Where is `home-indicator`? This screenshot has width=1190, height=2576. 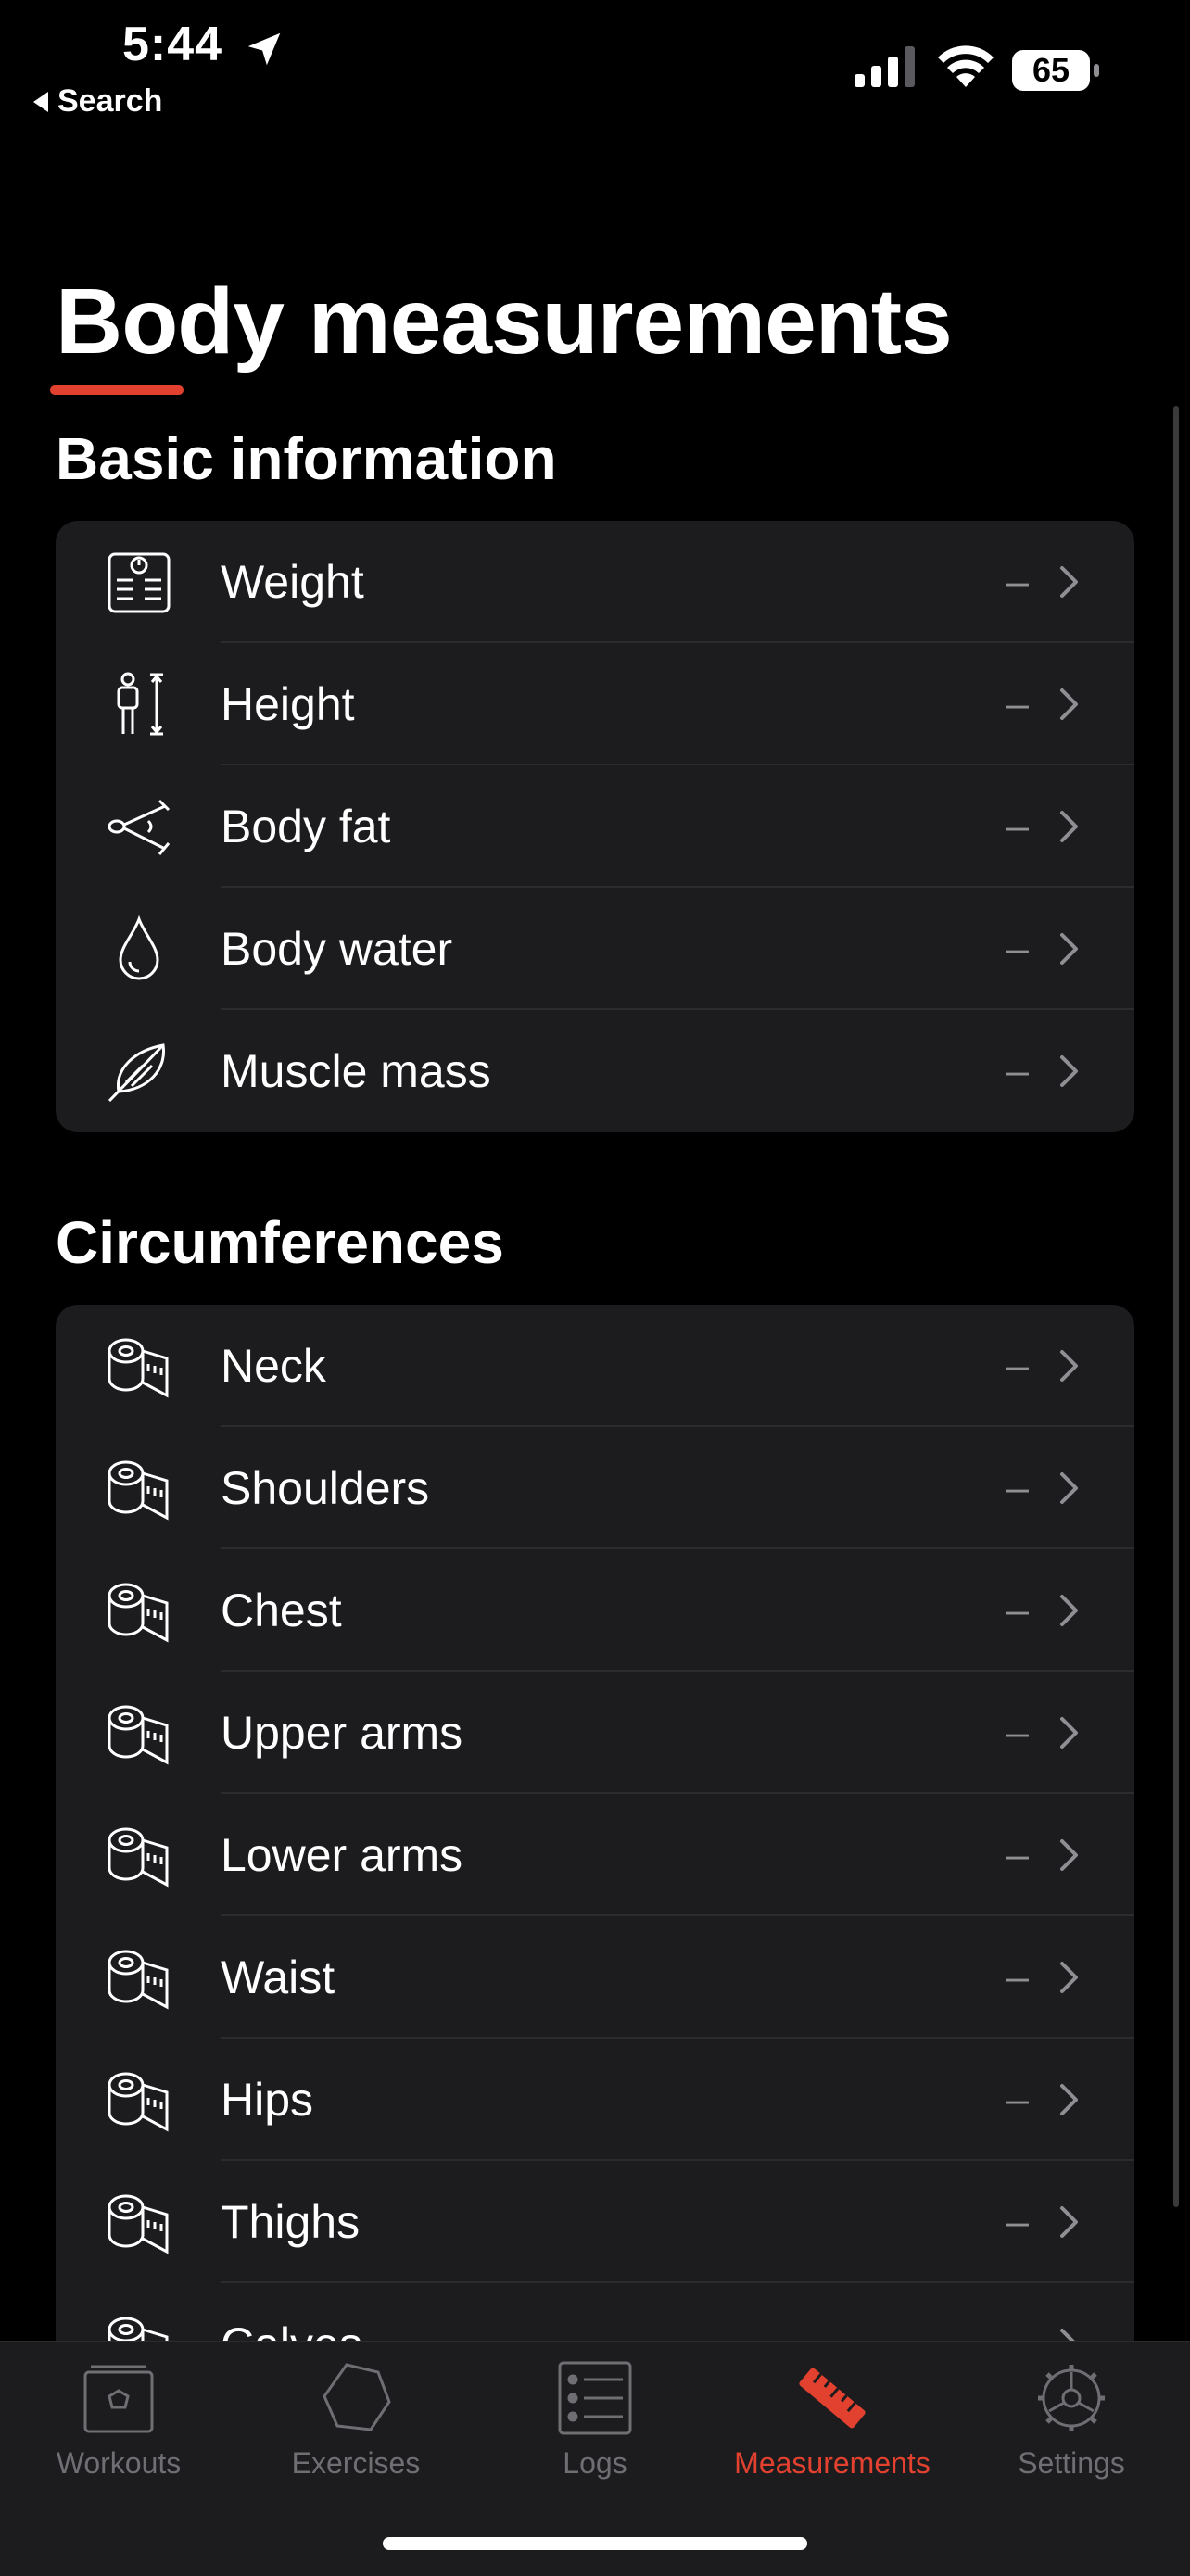 home-indicator is located at coordinates (595, 2543).